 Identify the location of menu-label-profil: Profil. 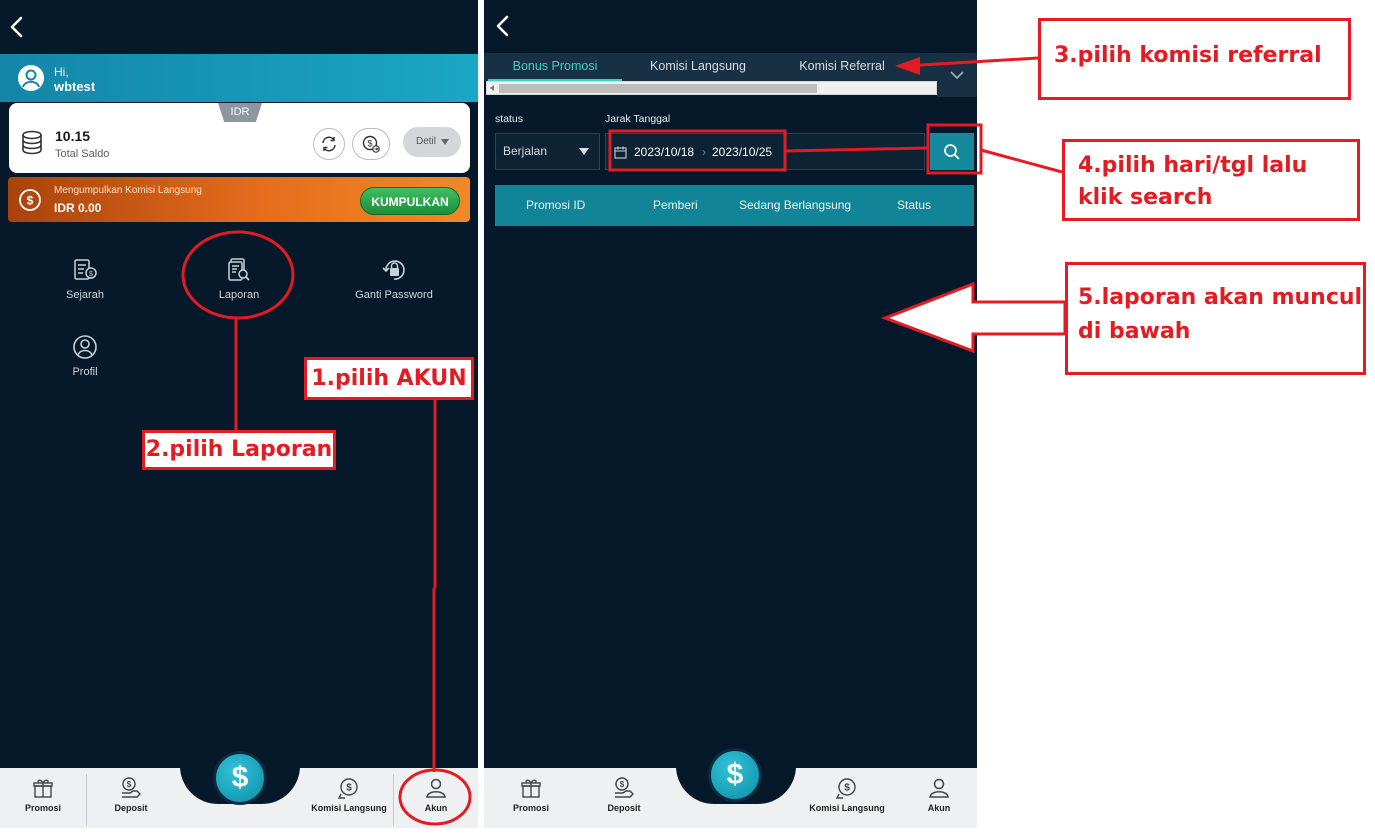
(85, 372).